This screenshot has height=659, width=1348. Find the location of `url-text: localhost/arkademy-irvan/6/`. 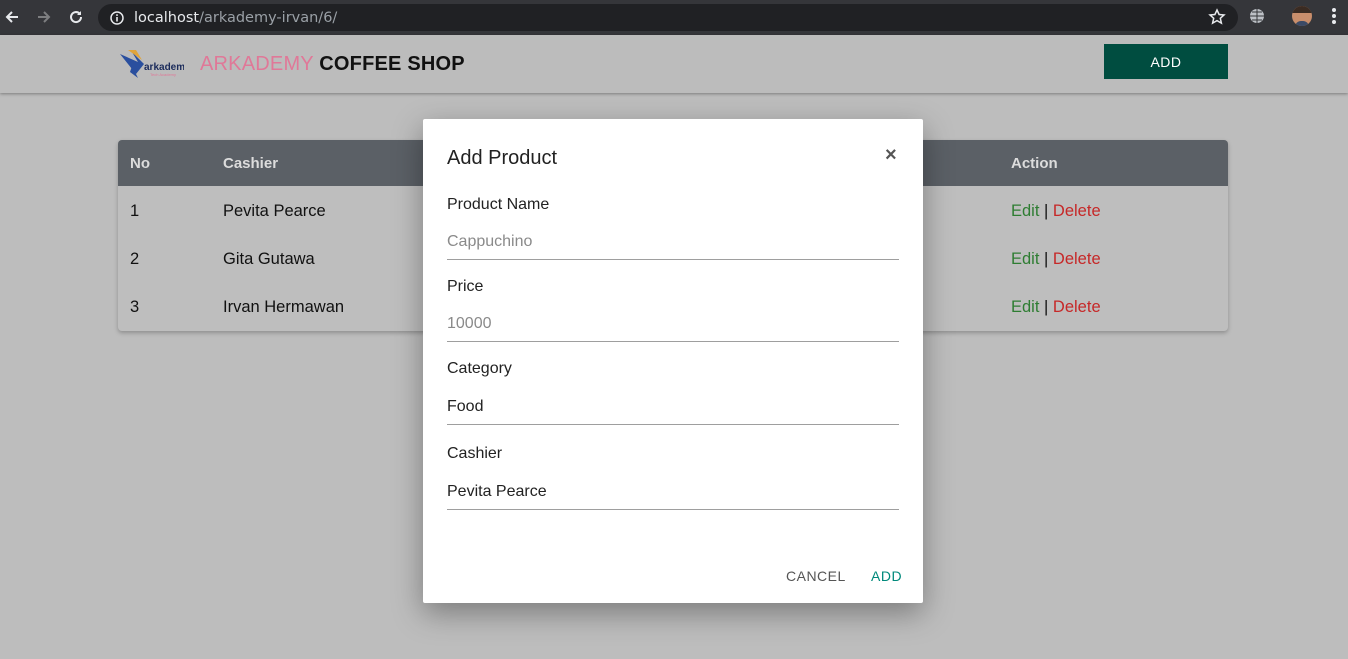

url-text: localhost/arkademy-irvan/6/ is located at coordinates (235, 18).